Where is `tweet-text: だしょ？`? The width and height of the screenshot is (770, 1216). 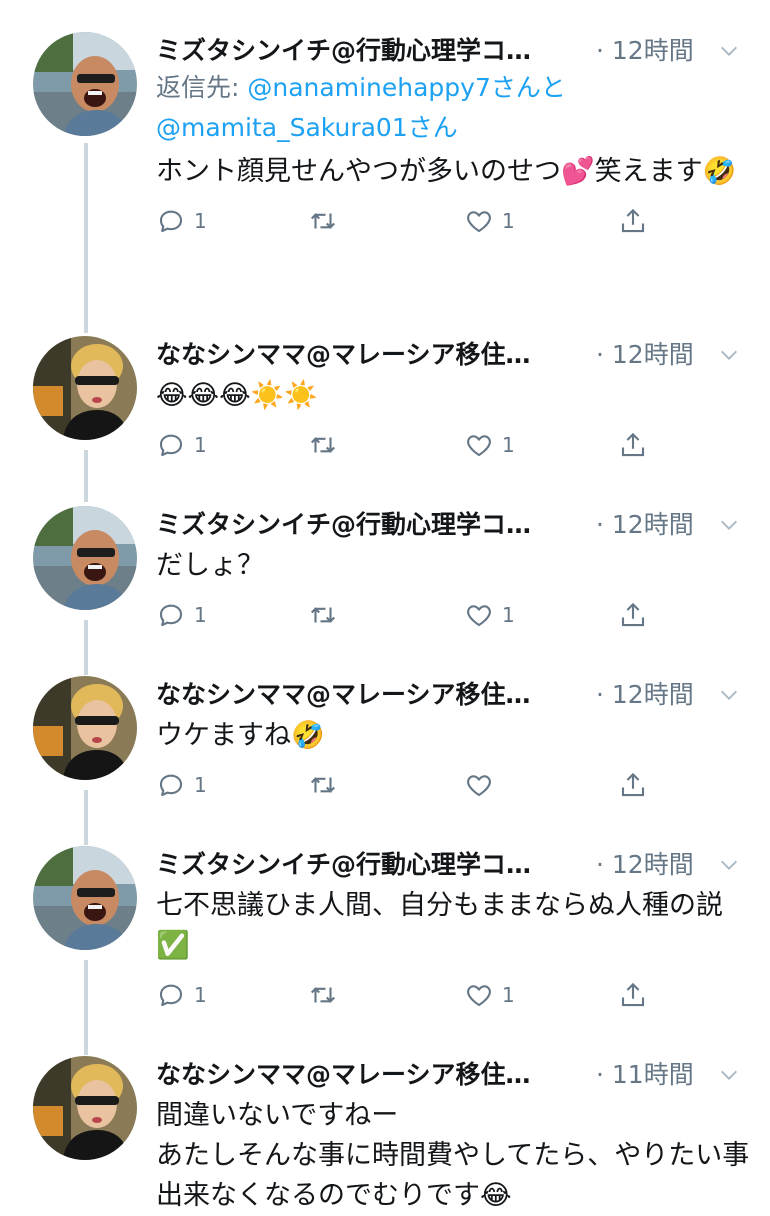
tweet-text: だしょ？ is located at coordinates (210, 565).